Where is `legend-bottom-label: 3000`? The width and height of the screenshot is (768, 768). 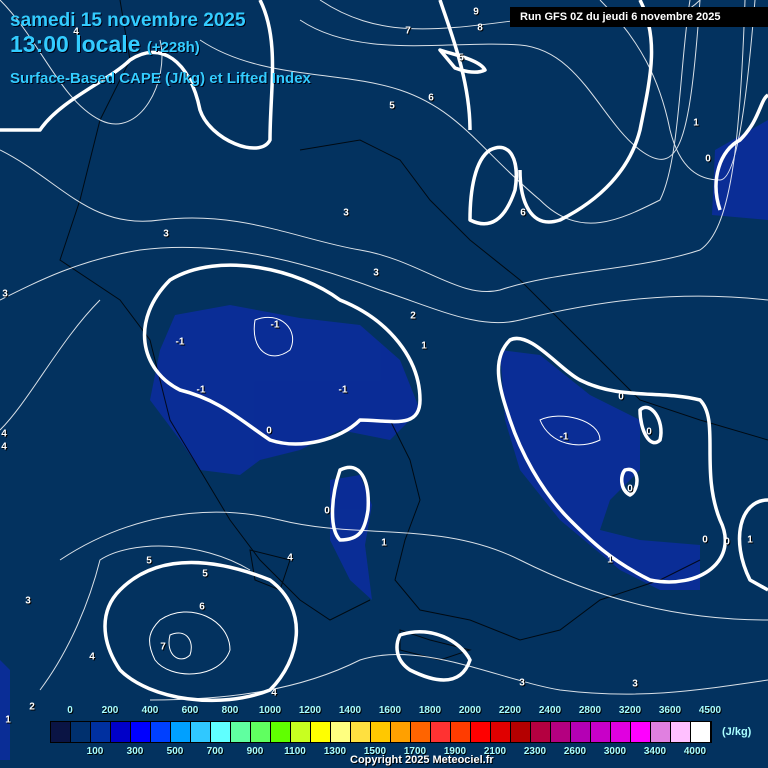
legend-bottom-label: 3000 is located at coordinates (615, 751).